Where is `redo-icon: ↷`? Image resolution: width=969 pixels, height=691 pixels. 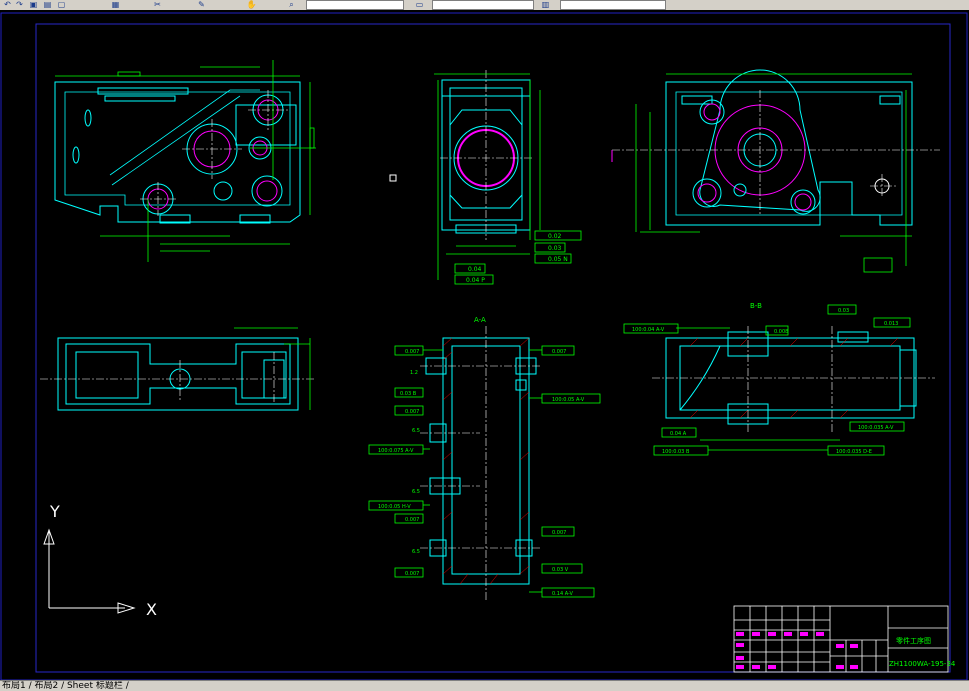 redo-icon: ↷ is located at coordinates (19, 4).